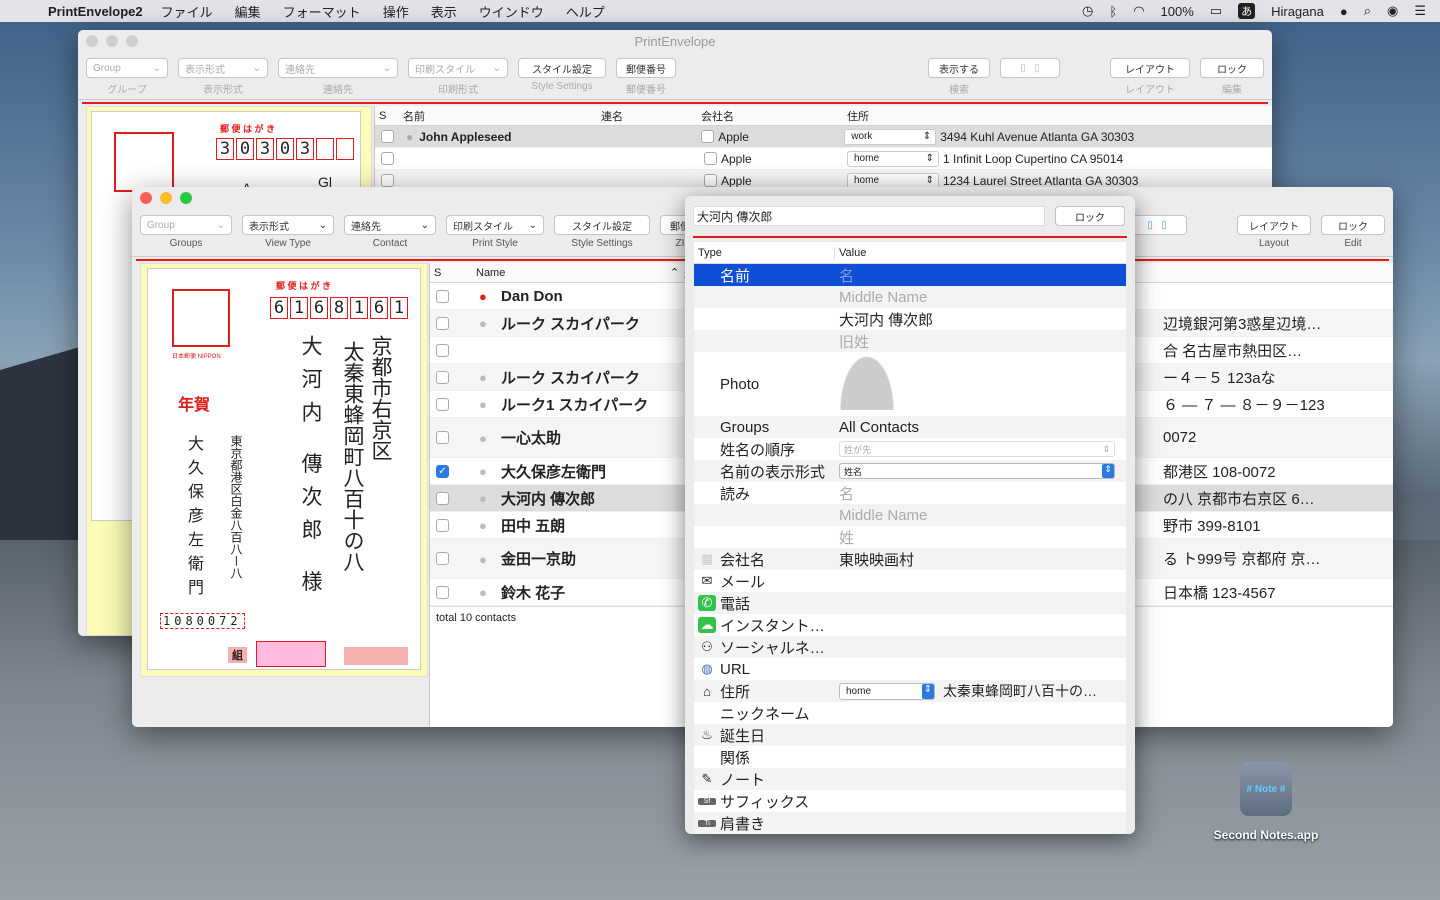  I want to click on detail-row-groups: Groups All Contacts, so click(910, 427).